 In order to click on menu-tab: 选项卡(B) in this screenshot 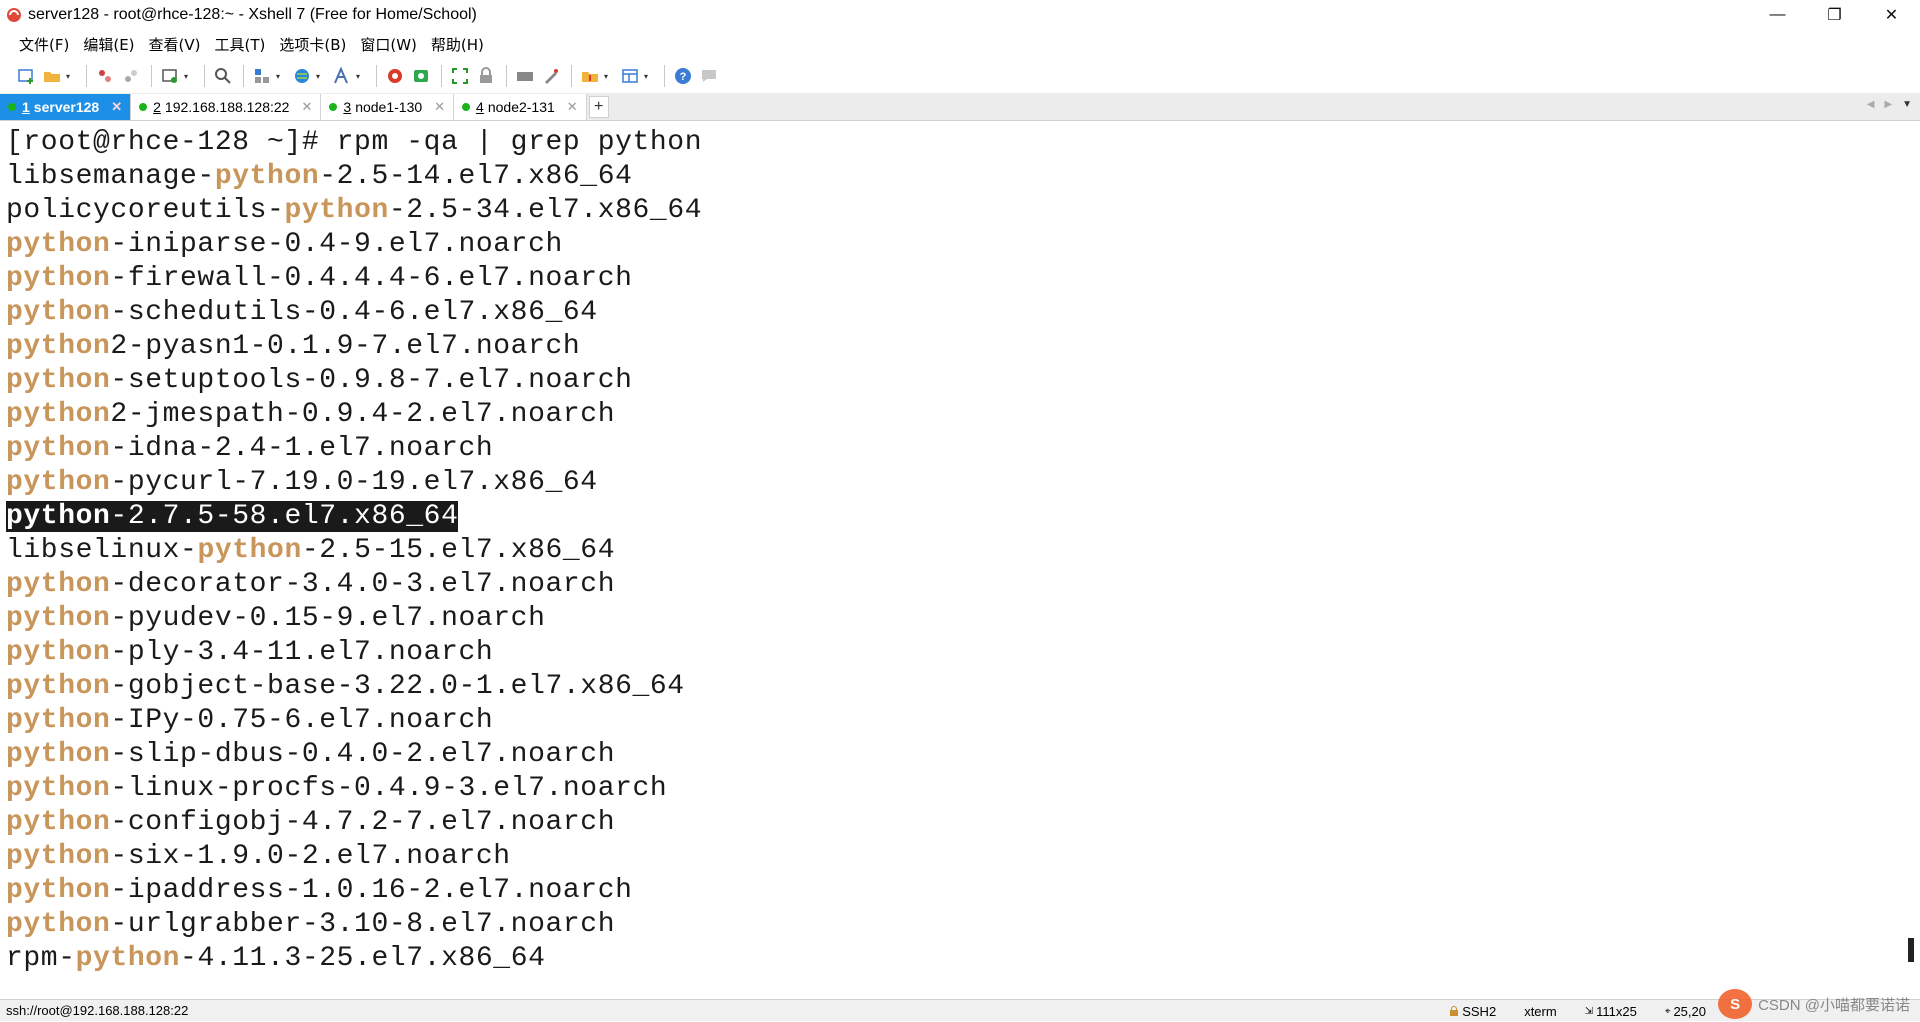, I will do `click(312, 44)`.